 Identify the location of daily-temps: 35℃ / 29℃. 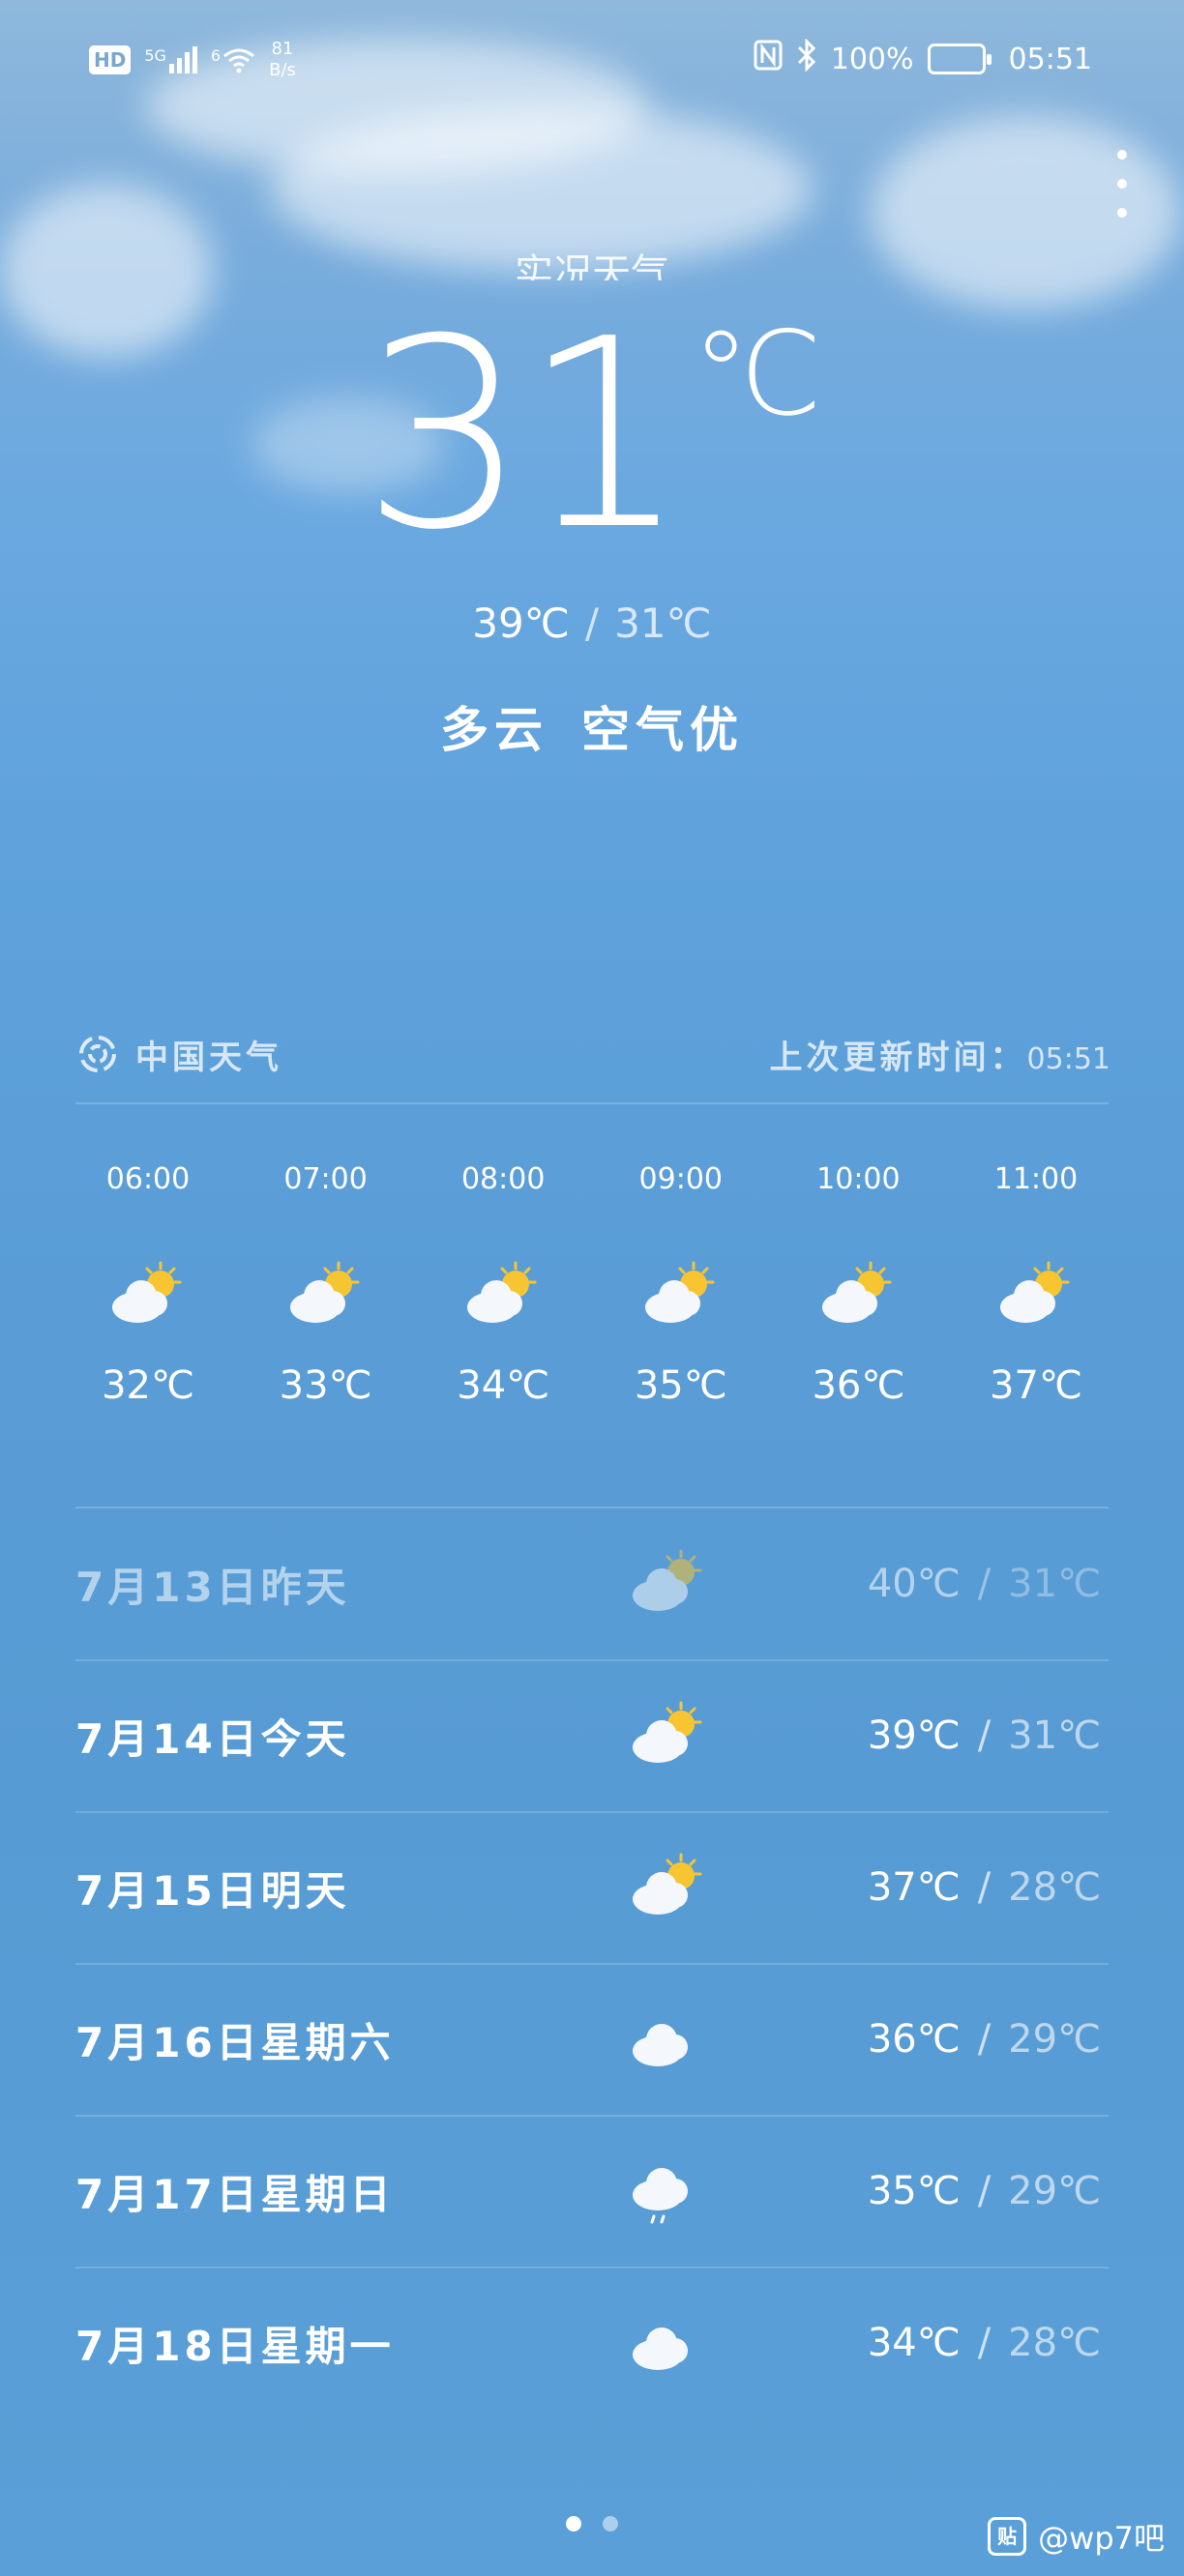
(988, 2191).